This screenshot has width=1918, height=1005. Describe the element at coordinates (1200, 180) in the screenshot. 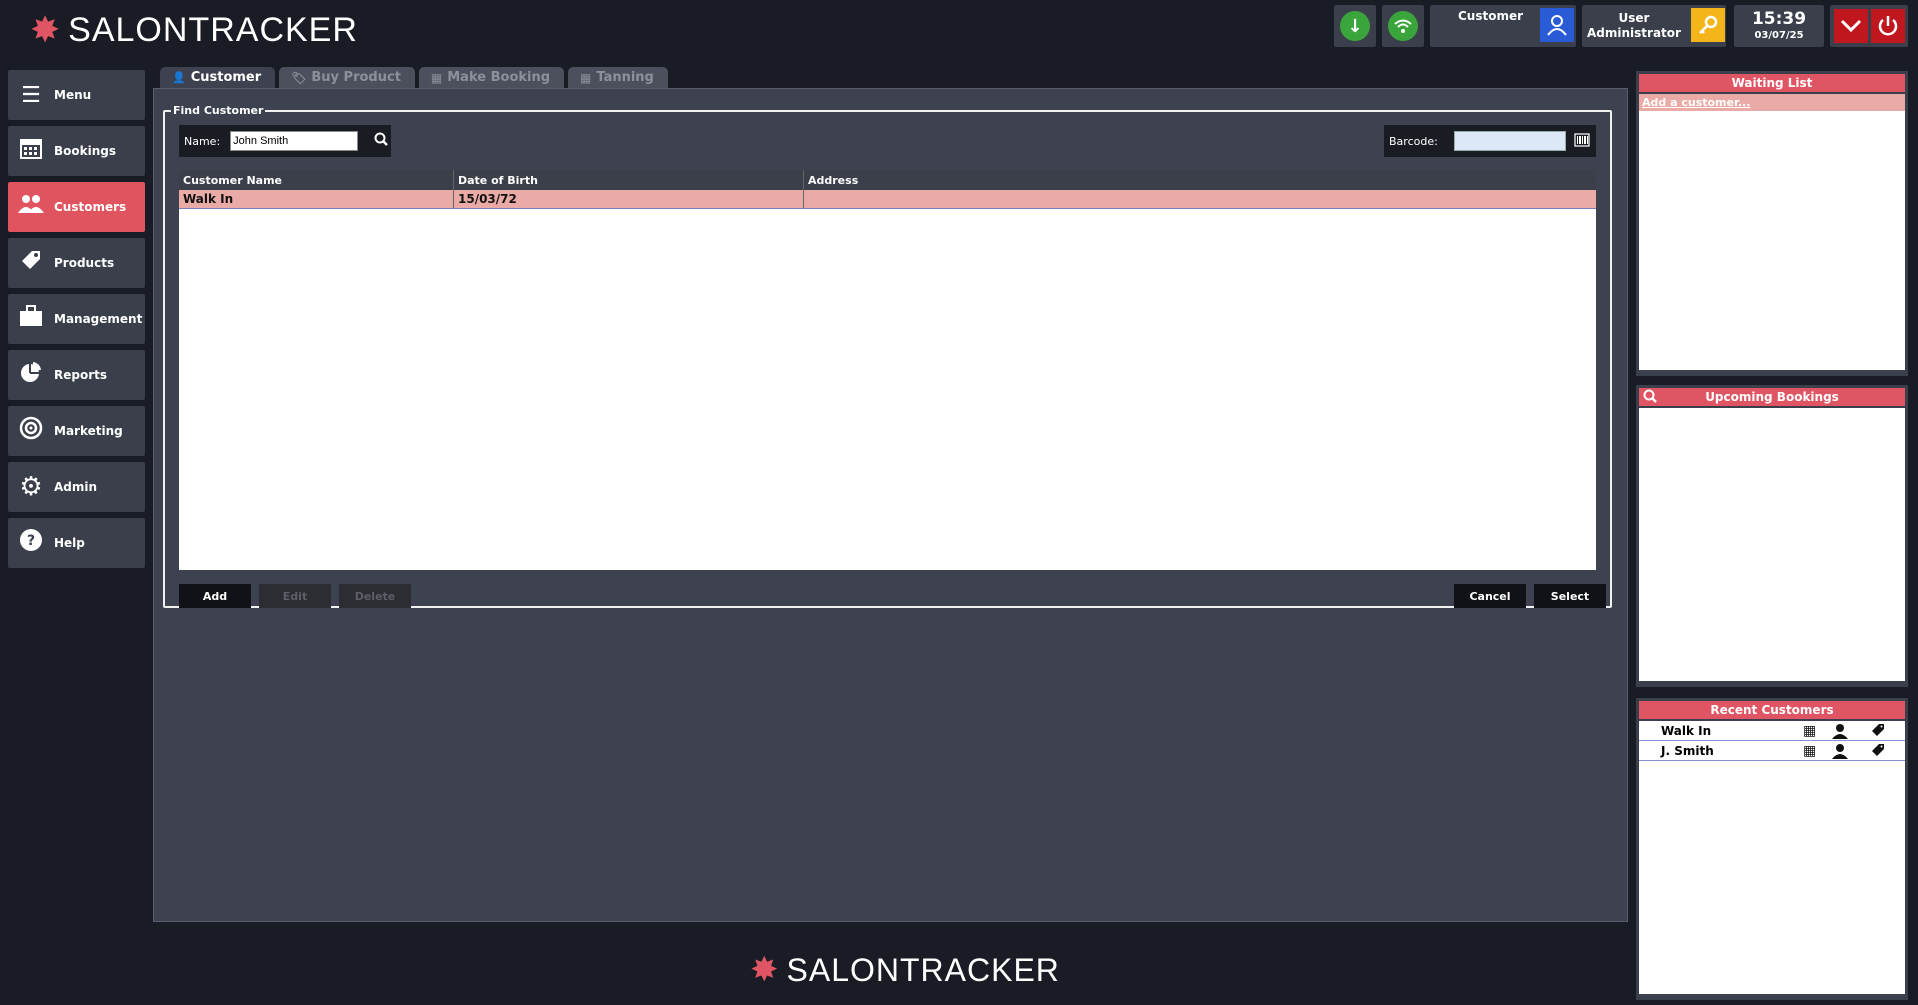

I see `column-address: Address` at that location.